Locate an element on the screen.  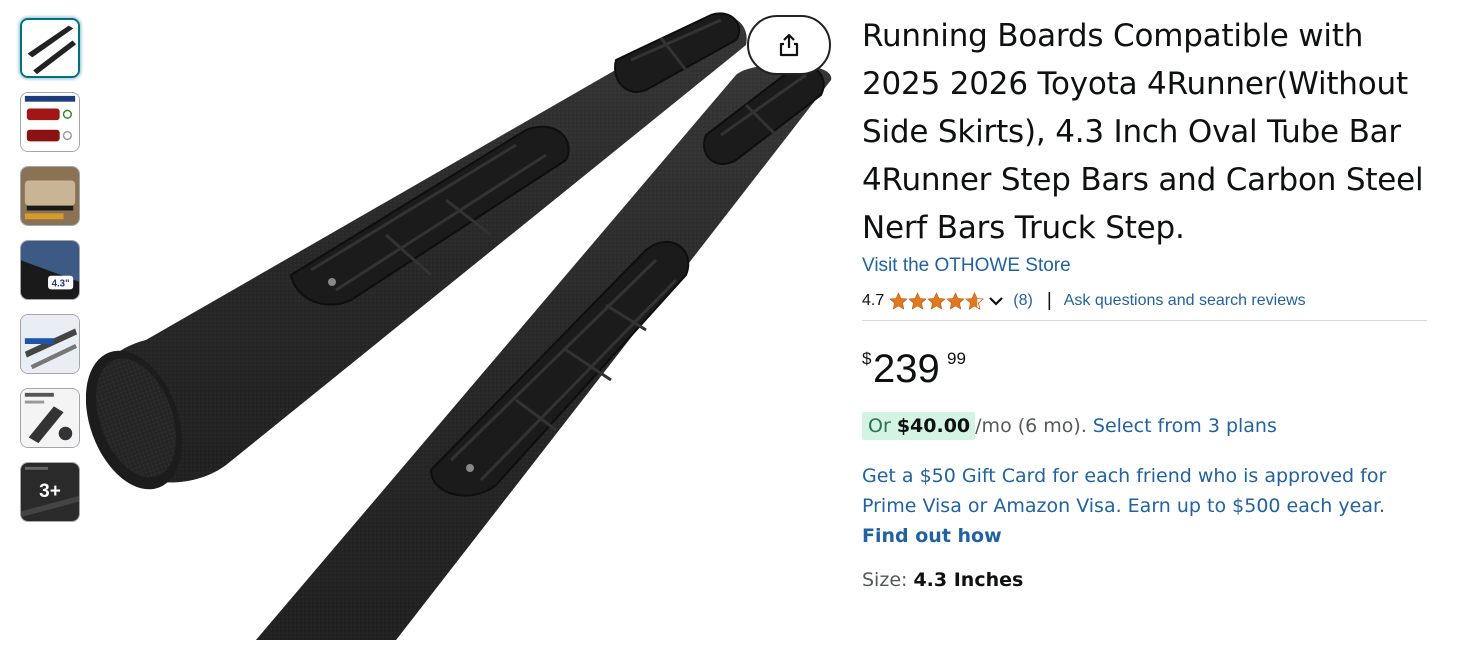
review-count-link: (8) is located at coordinates (1023, 301).